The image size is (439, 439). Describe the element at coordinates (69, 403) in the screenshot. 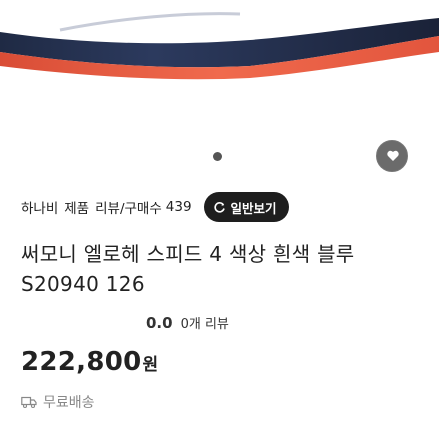

I see `shipping-label: 무료배송` at that location.